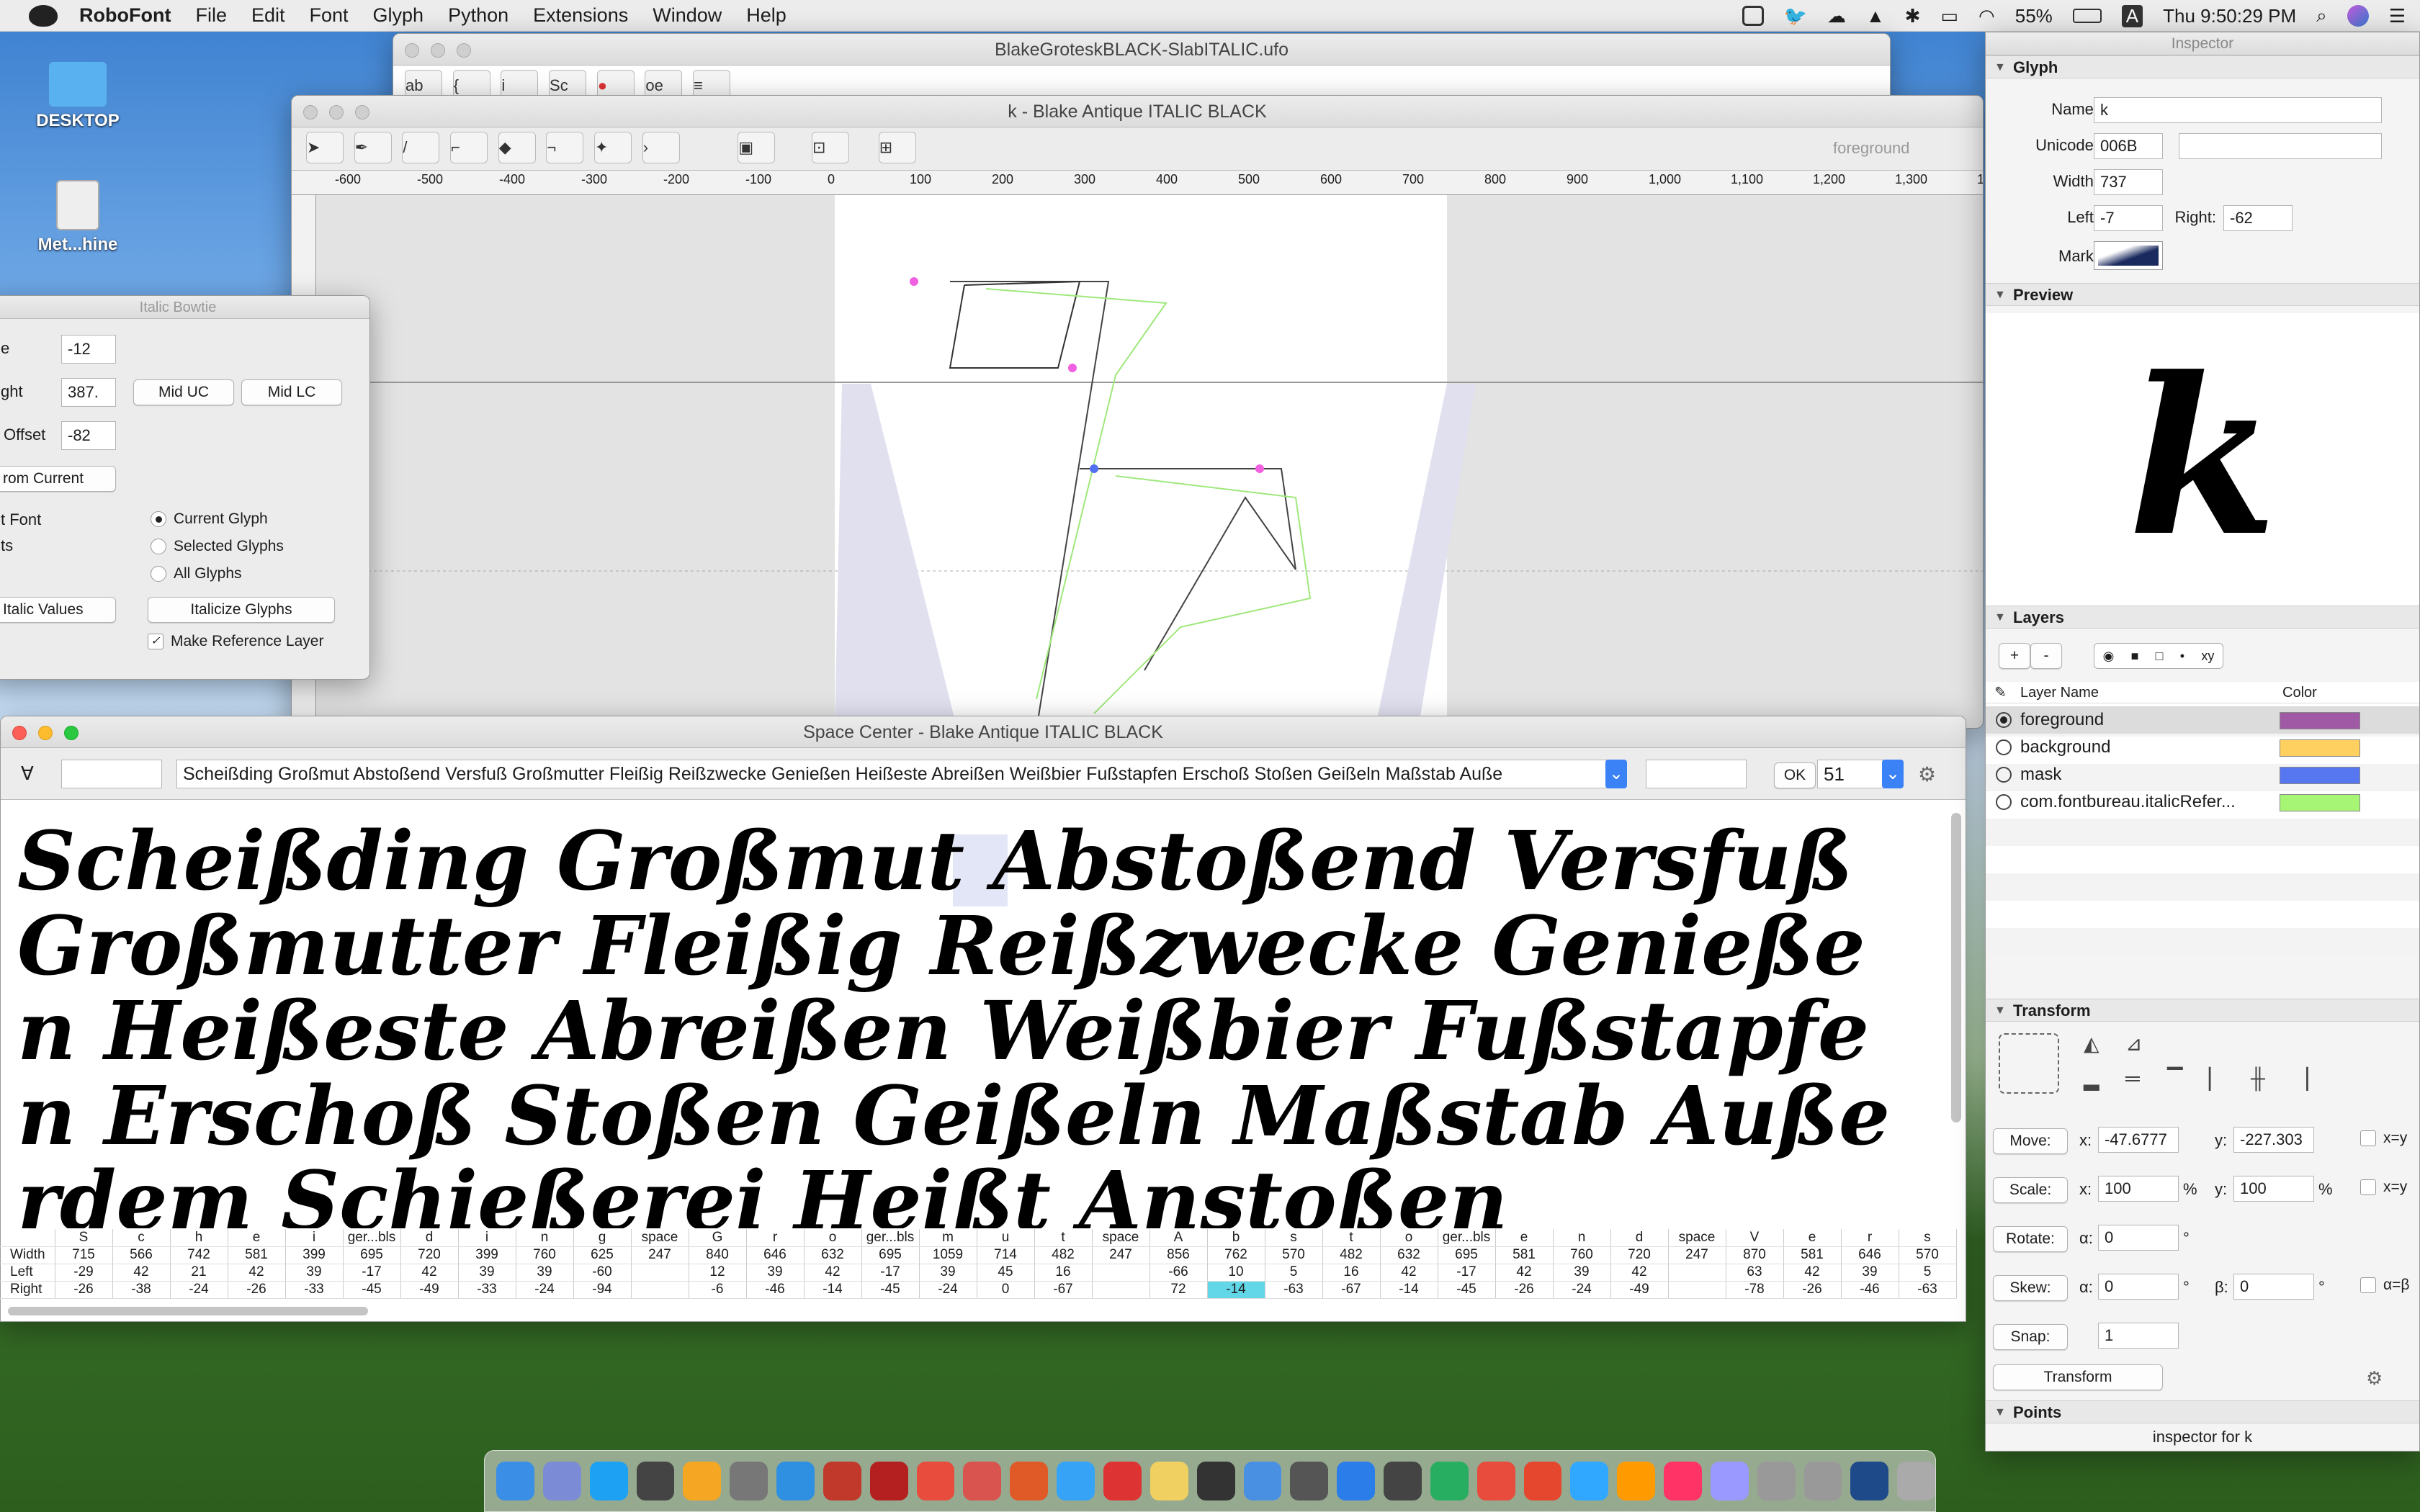 The width and height of the screenshot is (2420, 1512). What do you see at coordinates (2015, 656) in the screenshot?
I see `add-layer-button: +` at bounding box center [2015, 656].